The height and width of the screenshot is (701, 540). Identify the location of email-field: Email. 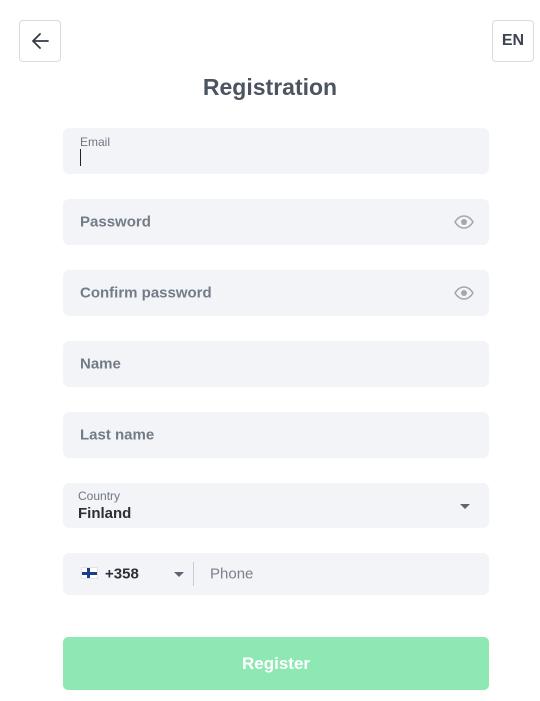
(276, 151).